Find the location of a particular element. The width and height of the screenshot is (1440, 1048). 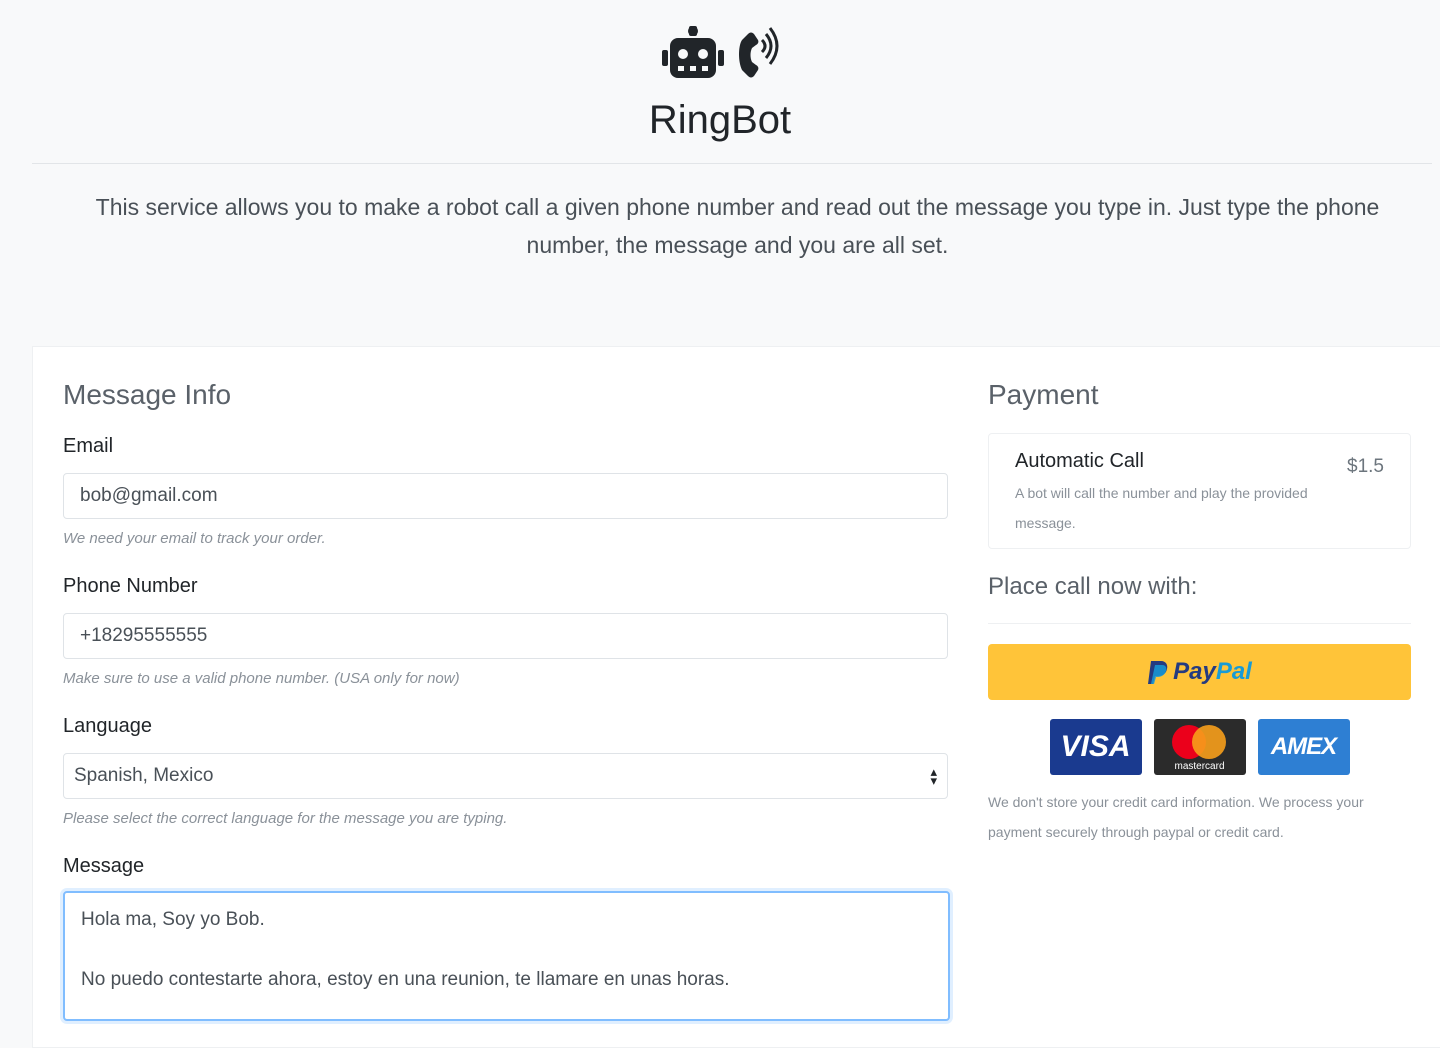

language-select: Spanish, Mexico ▴ ▾ is located at coordinates (505, 776).